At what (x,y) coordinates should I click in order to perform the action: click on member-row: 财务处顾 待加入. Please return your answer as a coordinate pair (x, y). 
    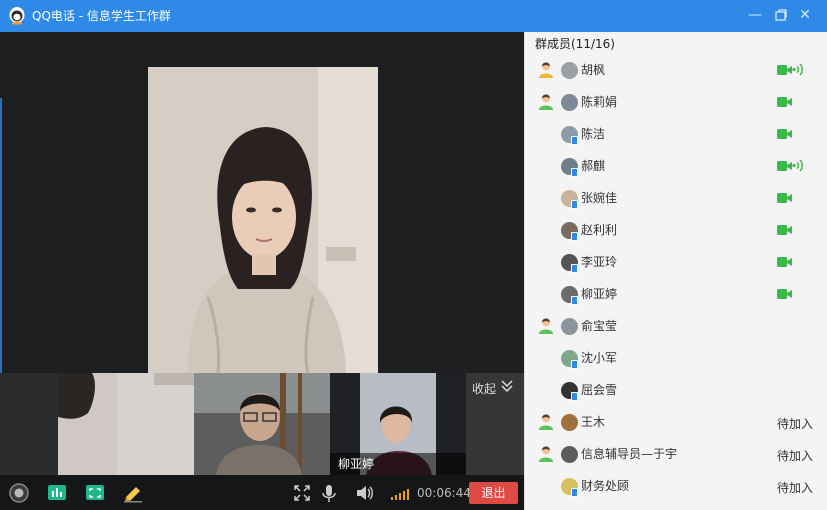
    Looking at the image, I should click on (676, 486).